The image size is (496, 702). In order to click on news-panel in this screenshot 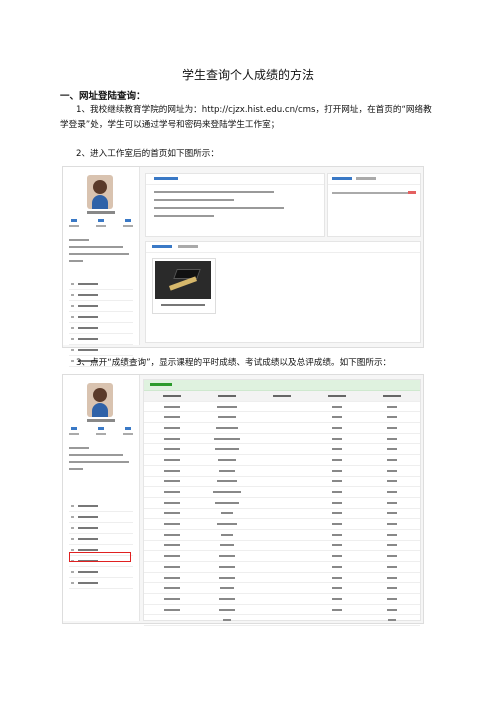, I will do `click(374, 205)`.